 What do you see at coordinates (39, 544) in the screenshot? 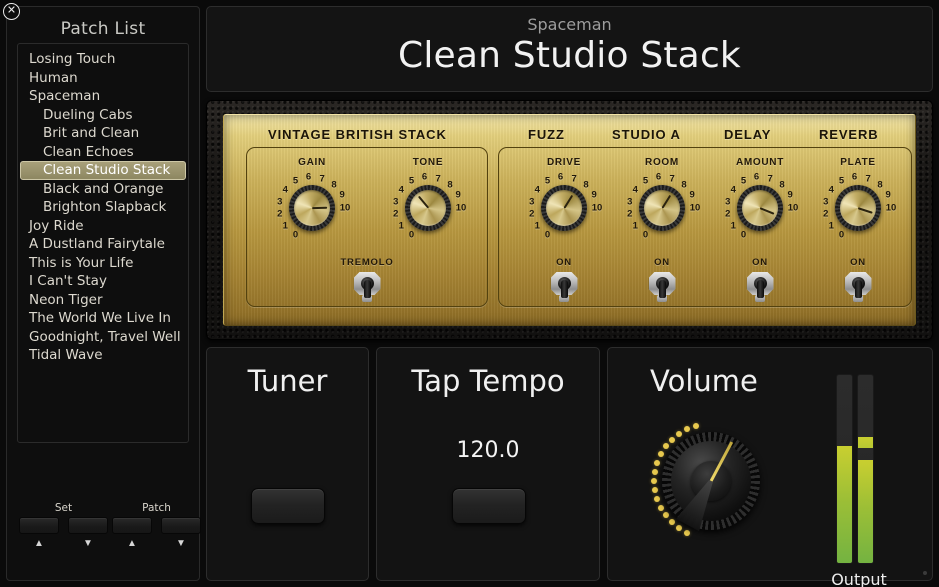
I see `set-up-arrow-icon: ▲` at bounding box center [39, 544].